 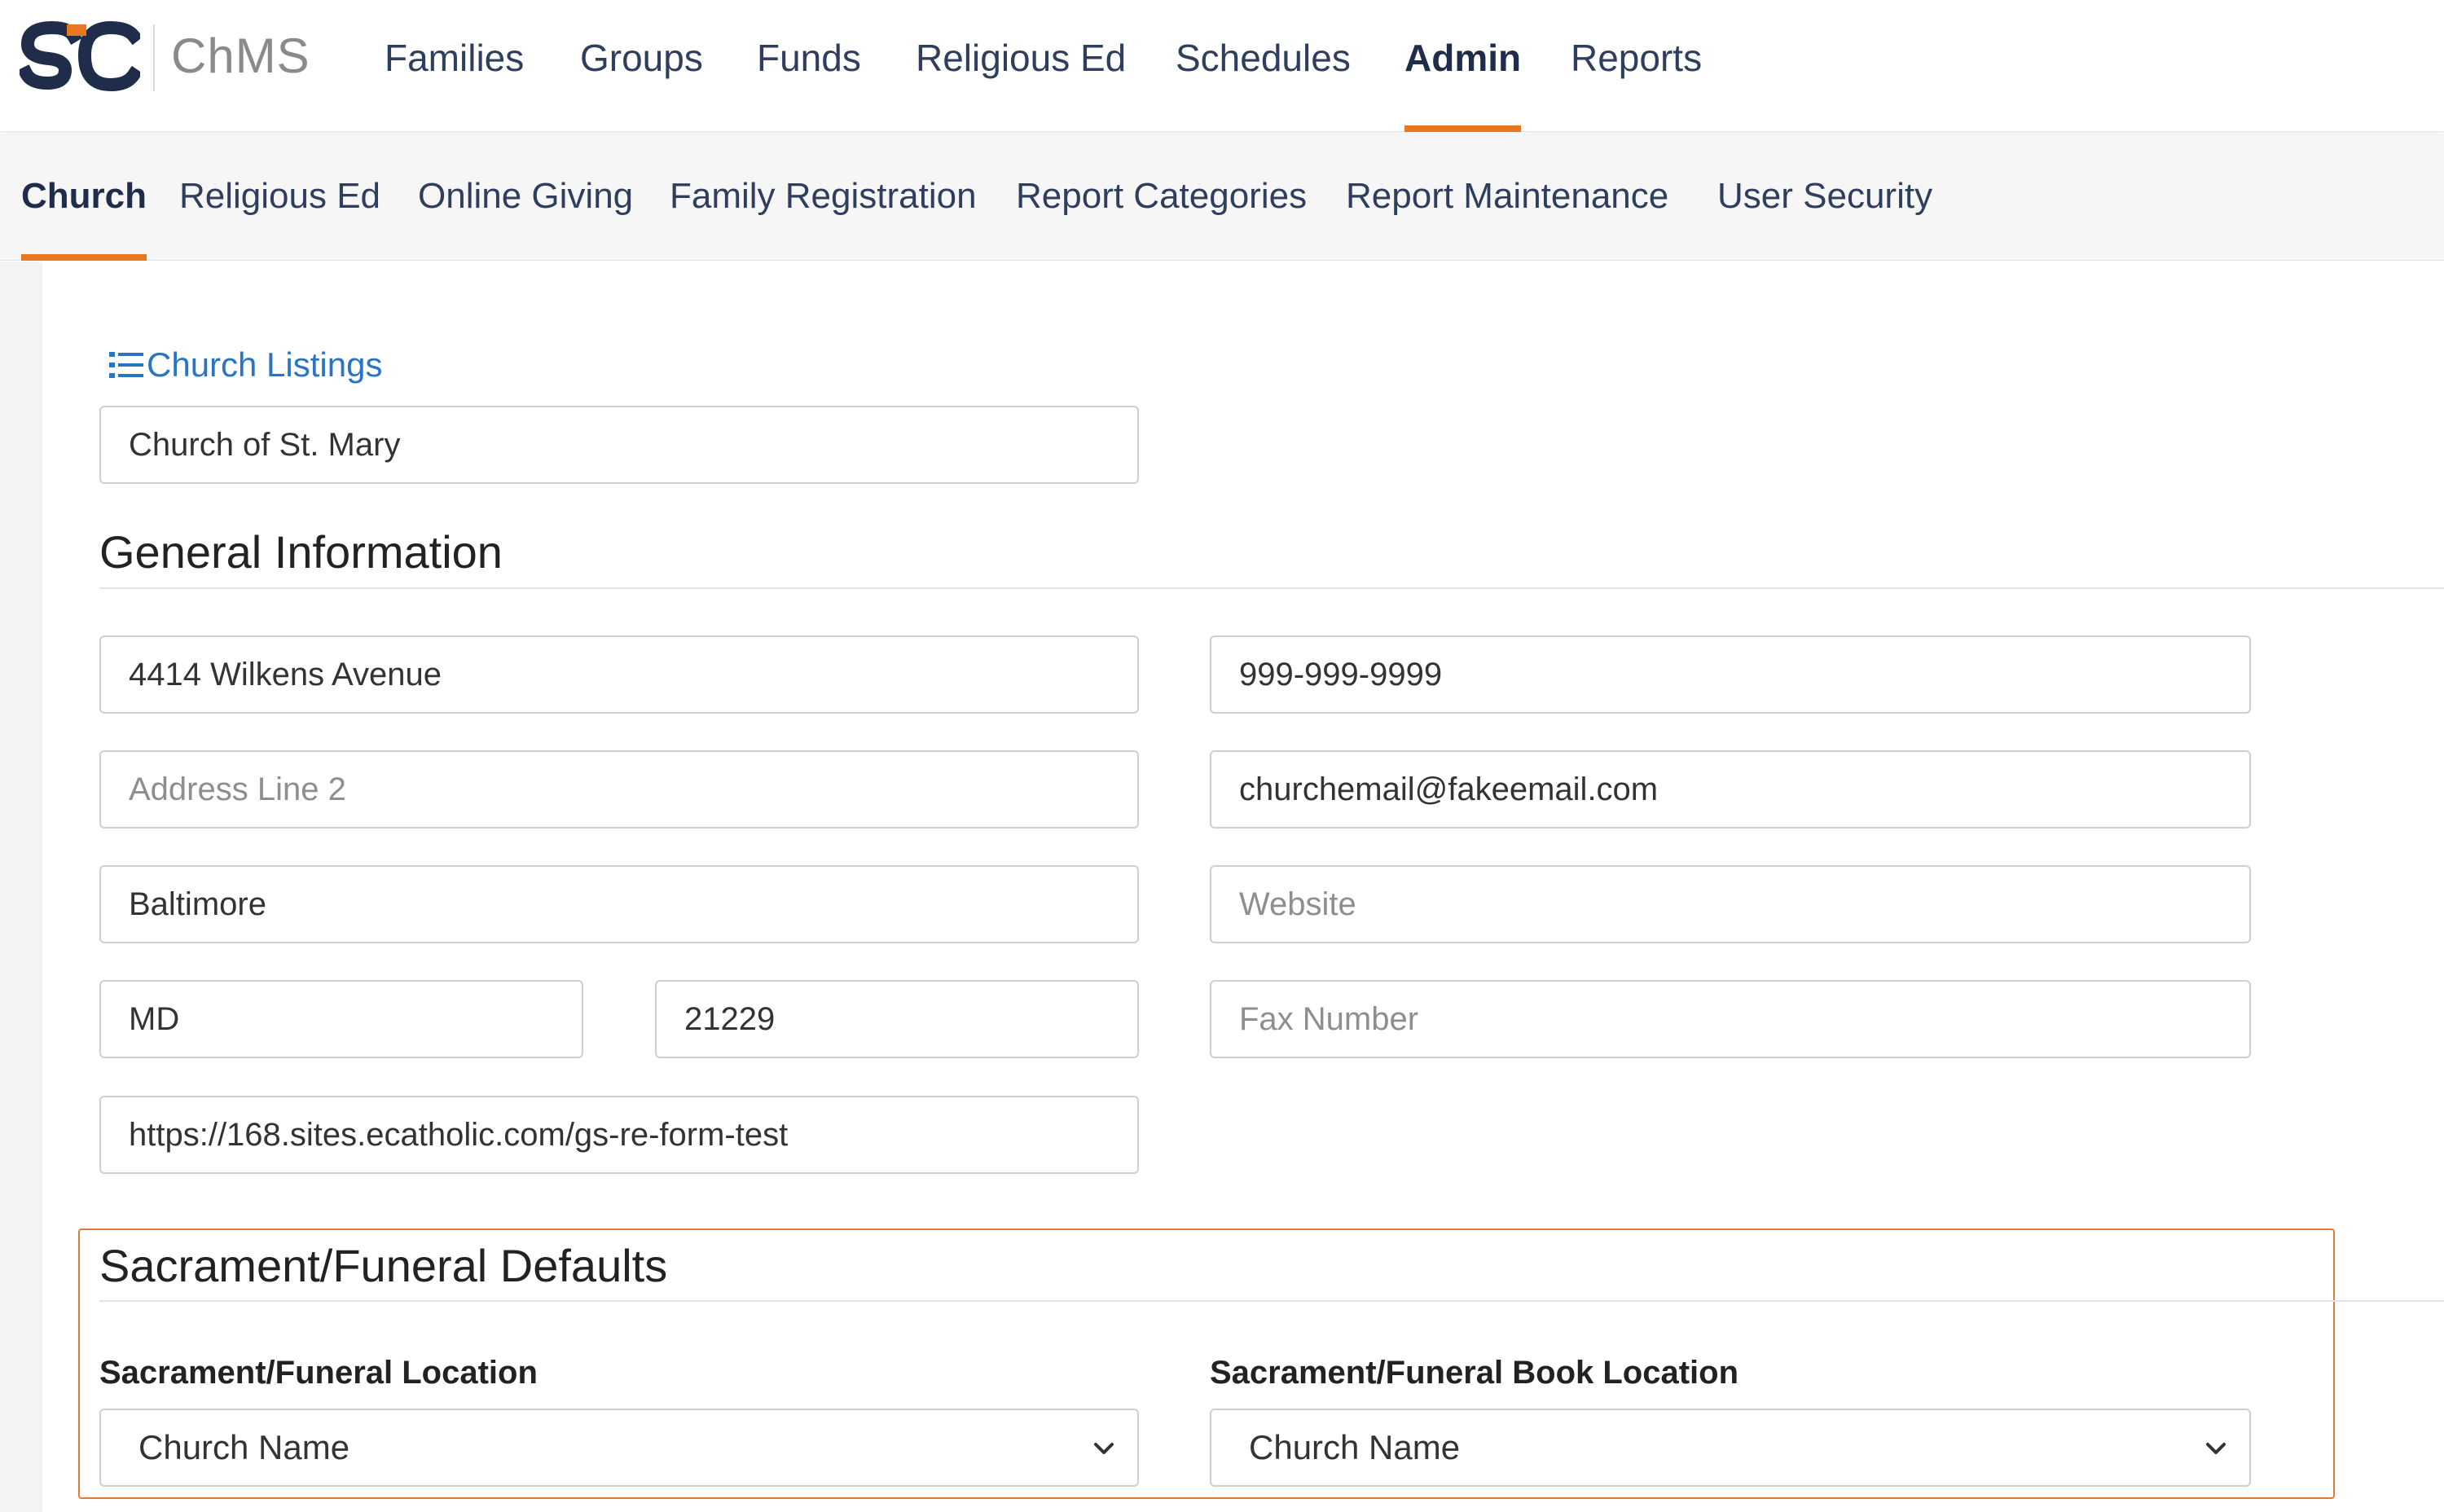 I want to click on nav-reports: Reports, so click(x=1636, y=66).